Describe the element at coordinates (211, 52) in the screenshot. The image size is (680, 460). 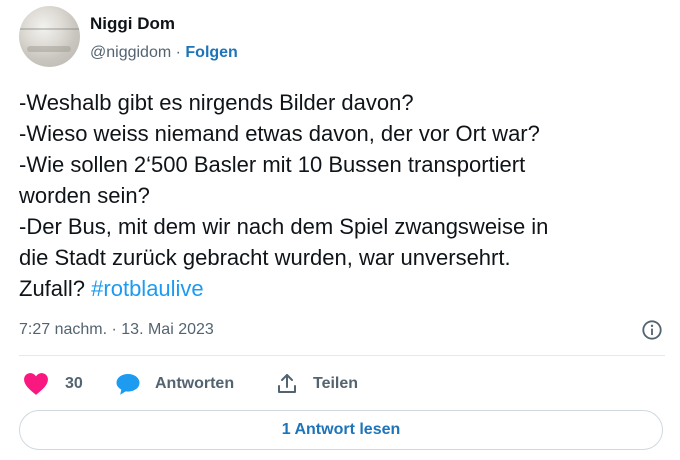
I see `follow-link: Folgen` at that location.